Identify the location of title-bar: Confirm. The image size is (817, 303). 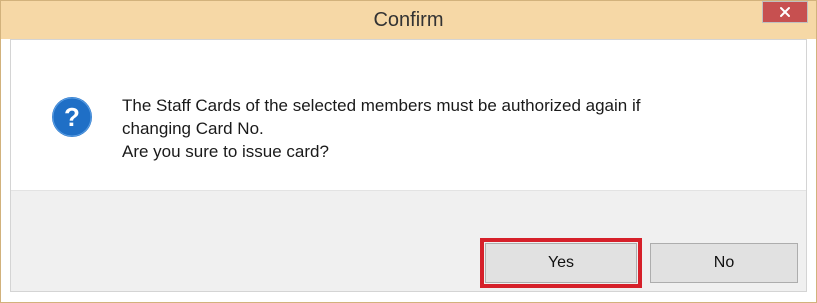
(408, 20).